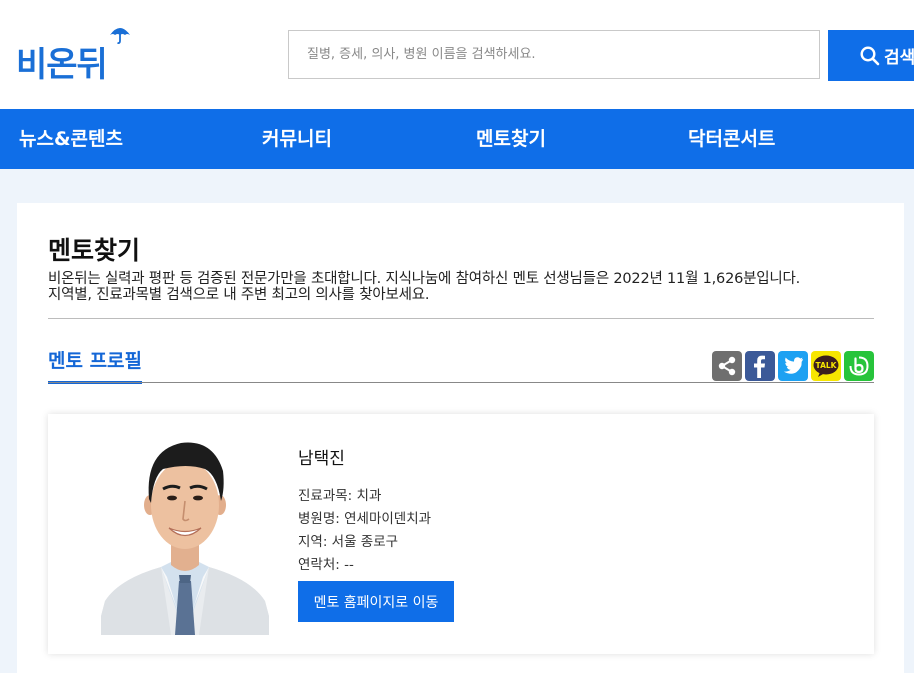 The width and height of the screenshot is (914, 673). I want to click on share-buttons: TALK, so click(793, 366).